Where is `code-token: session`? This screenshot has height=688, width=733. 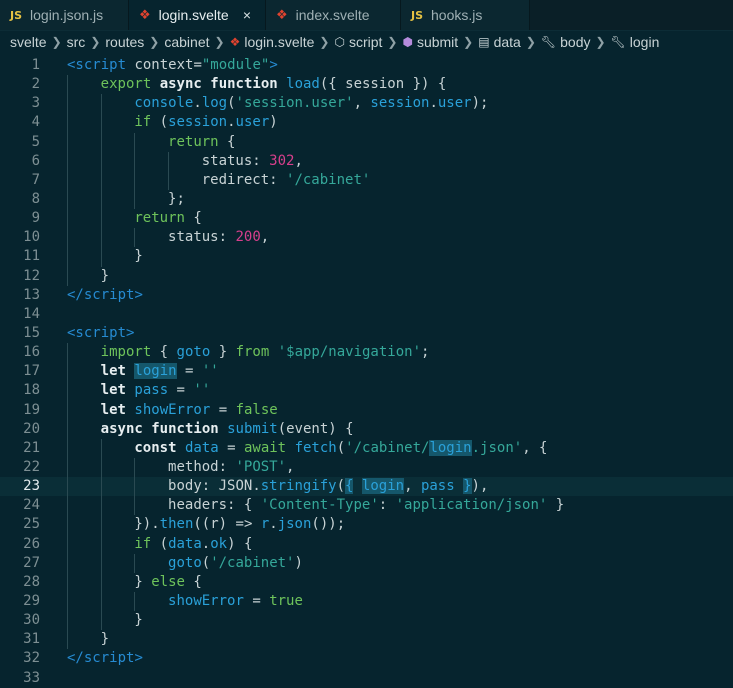 code-token: session is located at coordinates (198, 122).